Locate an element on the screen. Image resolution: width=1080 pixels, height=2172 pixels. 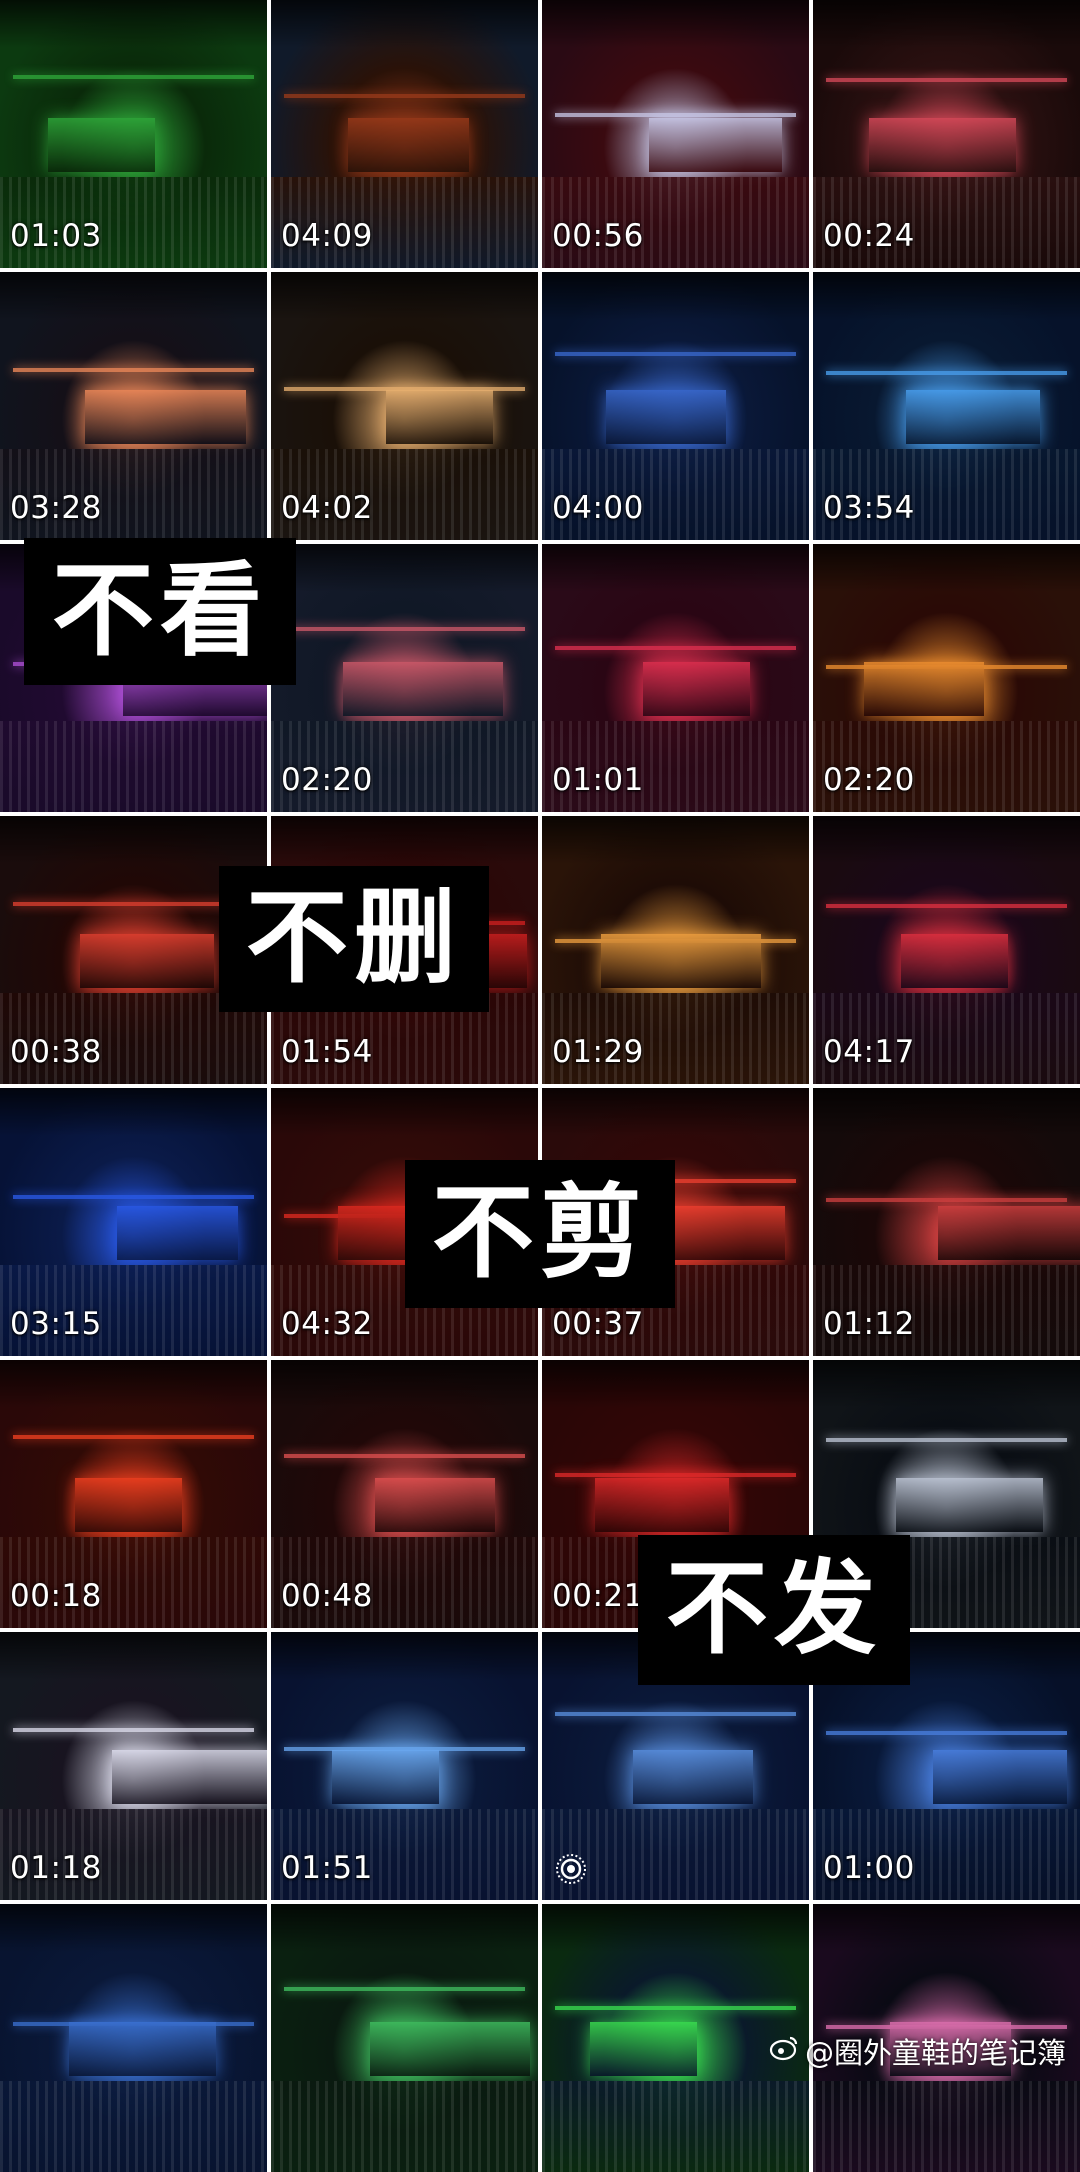
live-photo-icon is located at coordinates (571, 1869).